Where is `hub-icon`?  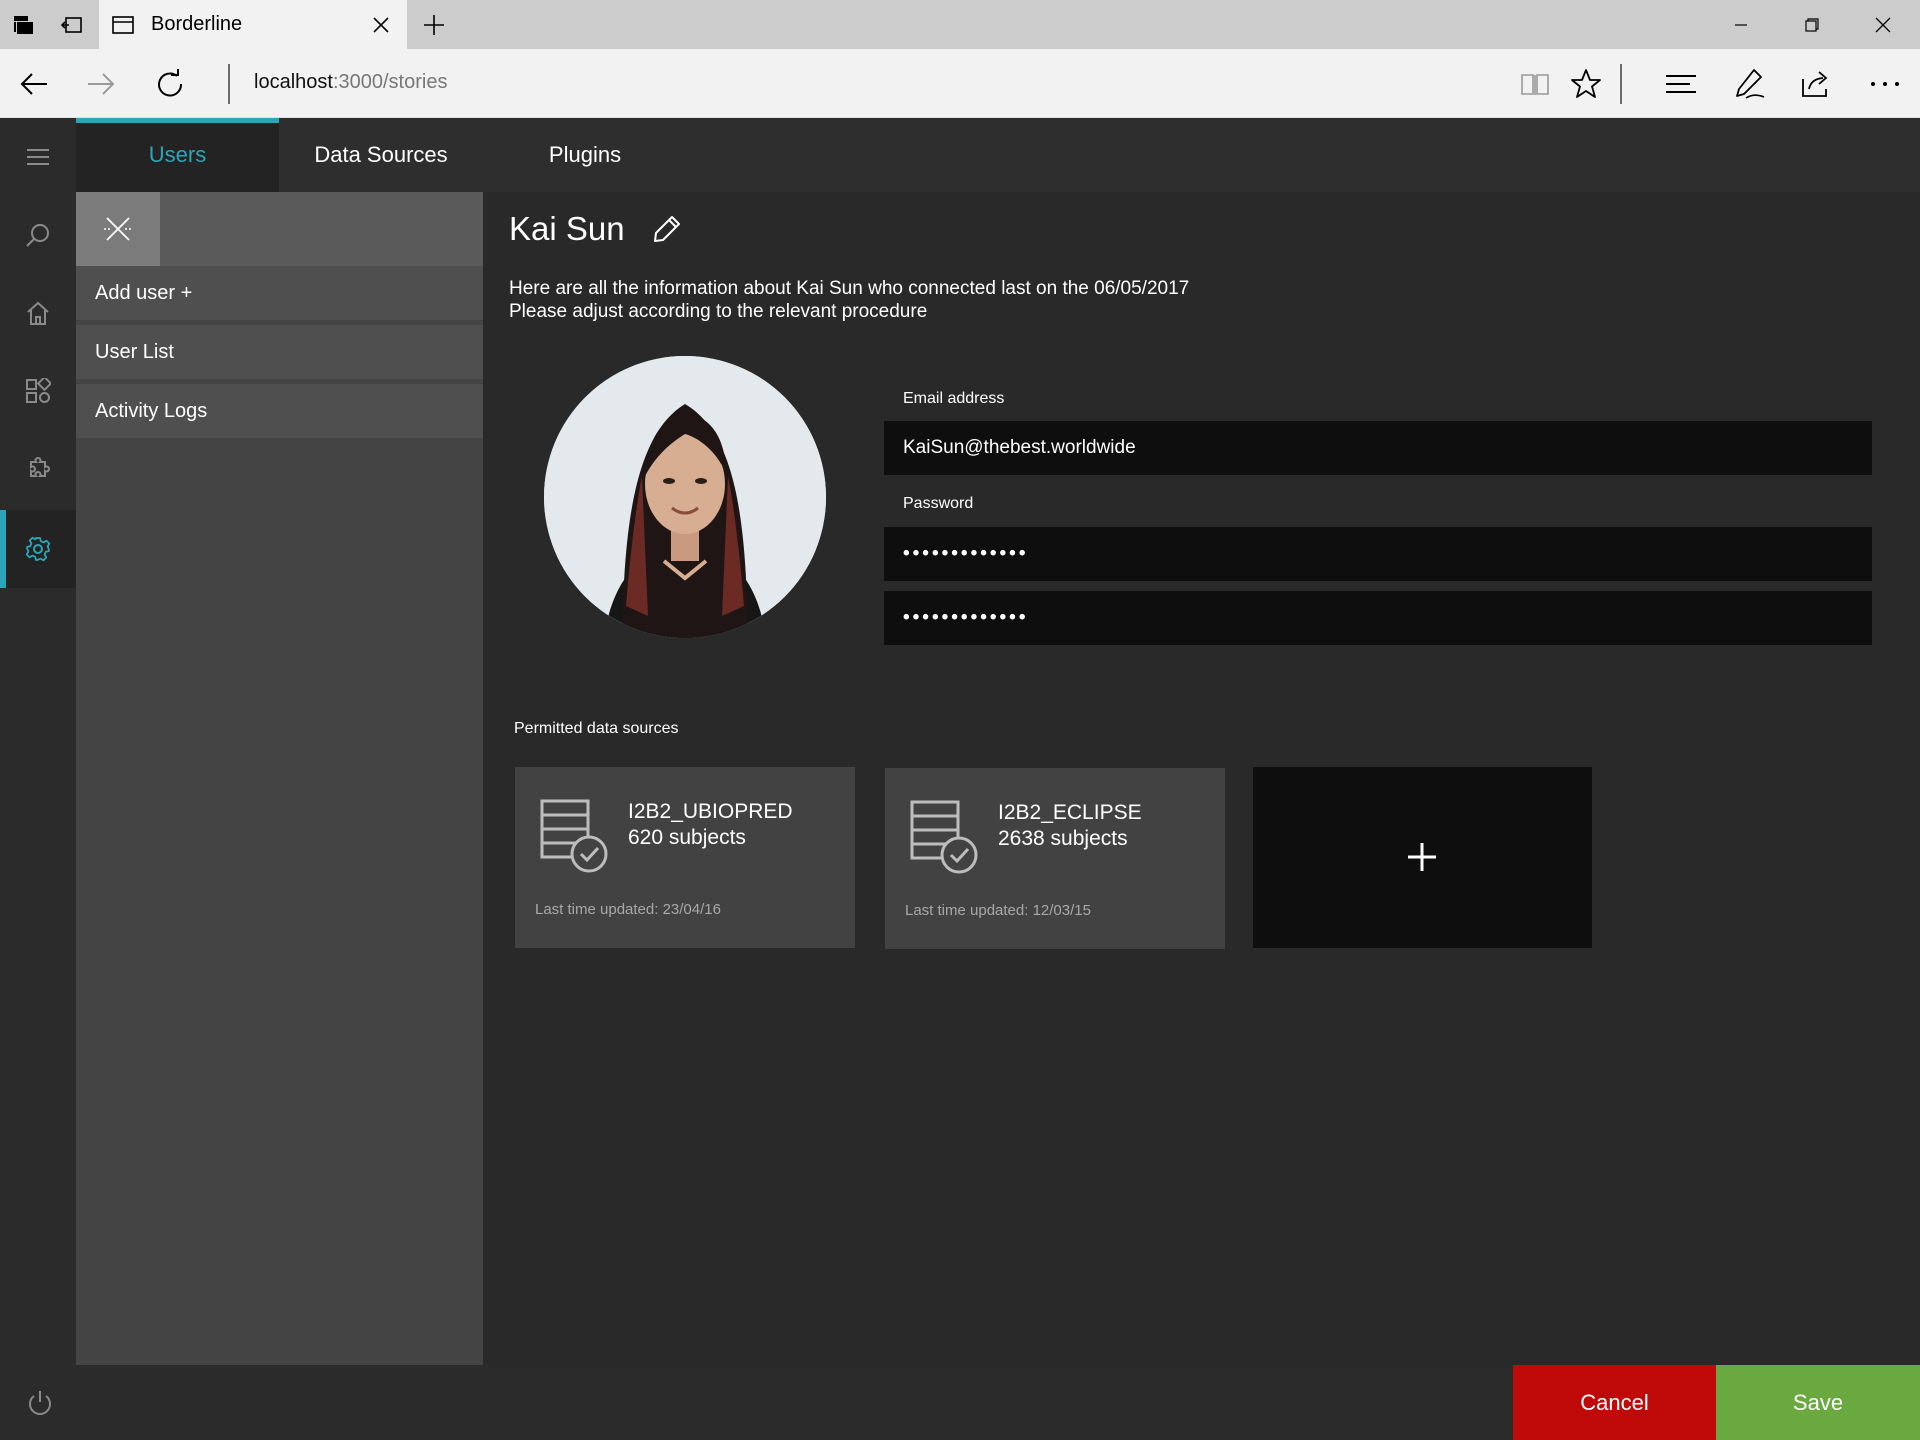
hub-icon is located at coordinates (1681, 84).